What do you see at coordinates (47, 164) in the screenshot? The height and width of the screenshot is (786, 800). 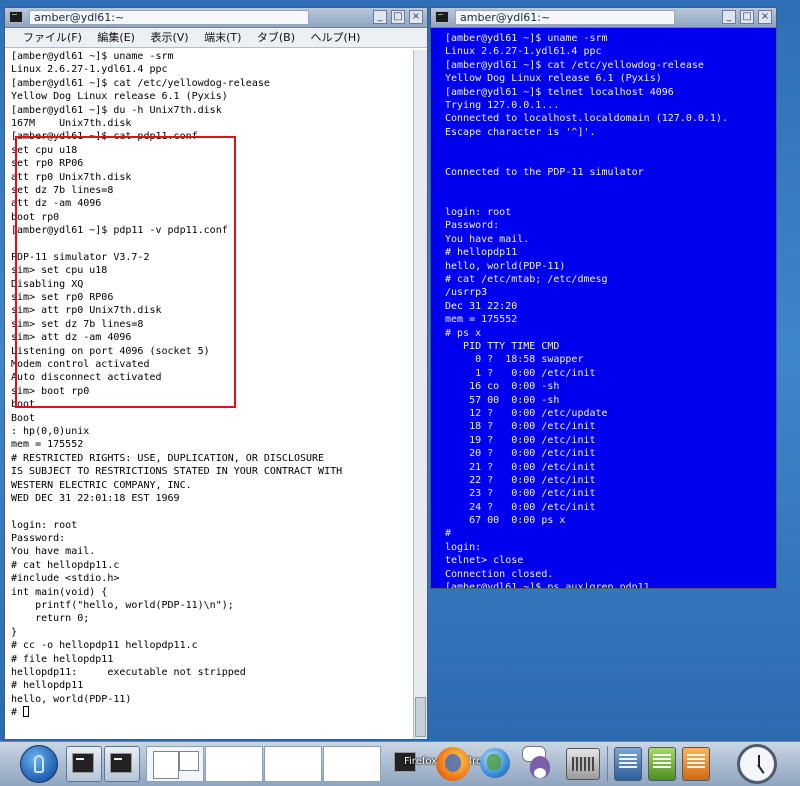 I see `terminal-line: set rp0 RP06` at bounding box center [47, 164].